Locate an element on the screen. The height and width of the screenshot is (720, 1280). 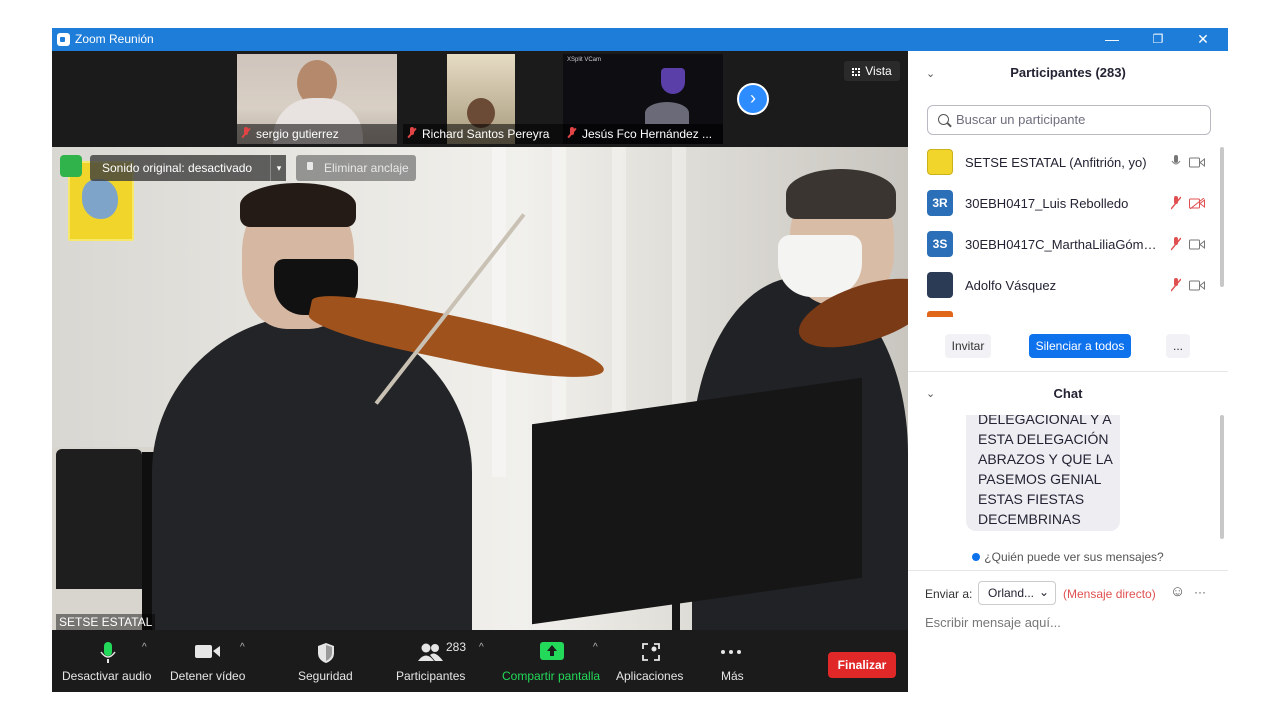
share-screen-label: Compartir pantalla is located at coordinates (551, 676).